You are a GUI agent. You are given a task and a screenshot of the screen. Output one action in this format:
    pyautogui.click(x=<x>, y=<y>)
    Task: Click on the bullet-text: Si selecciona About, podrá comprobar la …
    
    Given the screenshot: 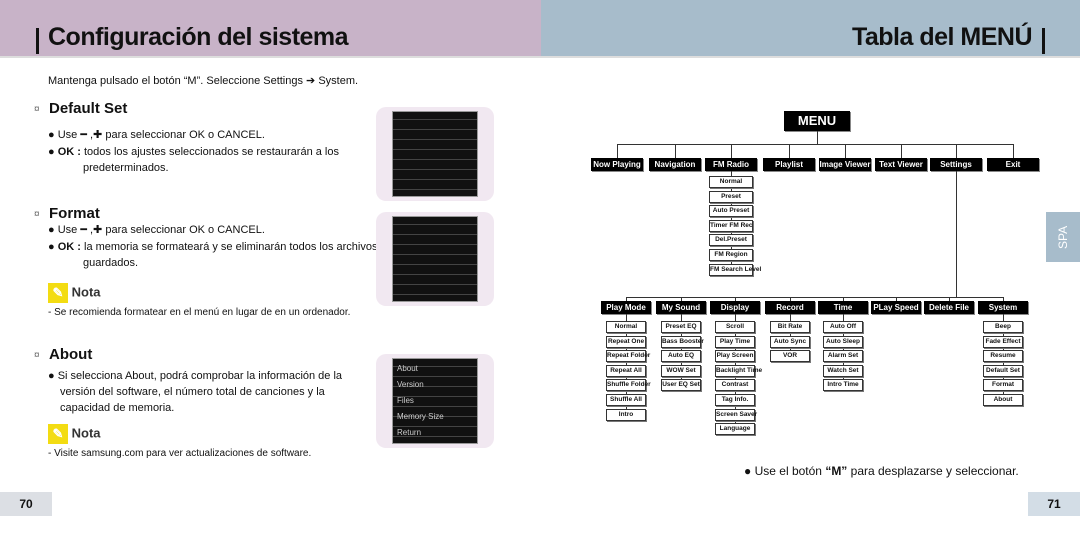 What is the action you would take?
    pyautogui.click(x=200, y=392)
    